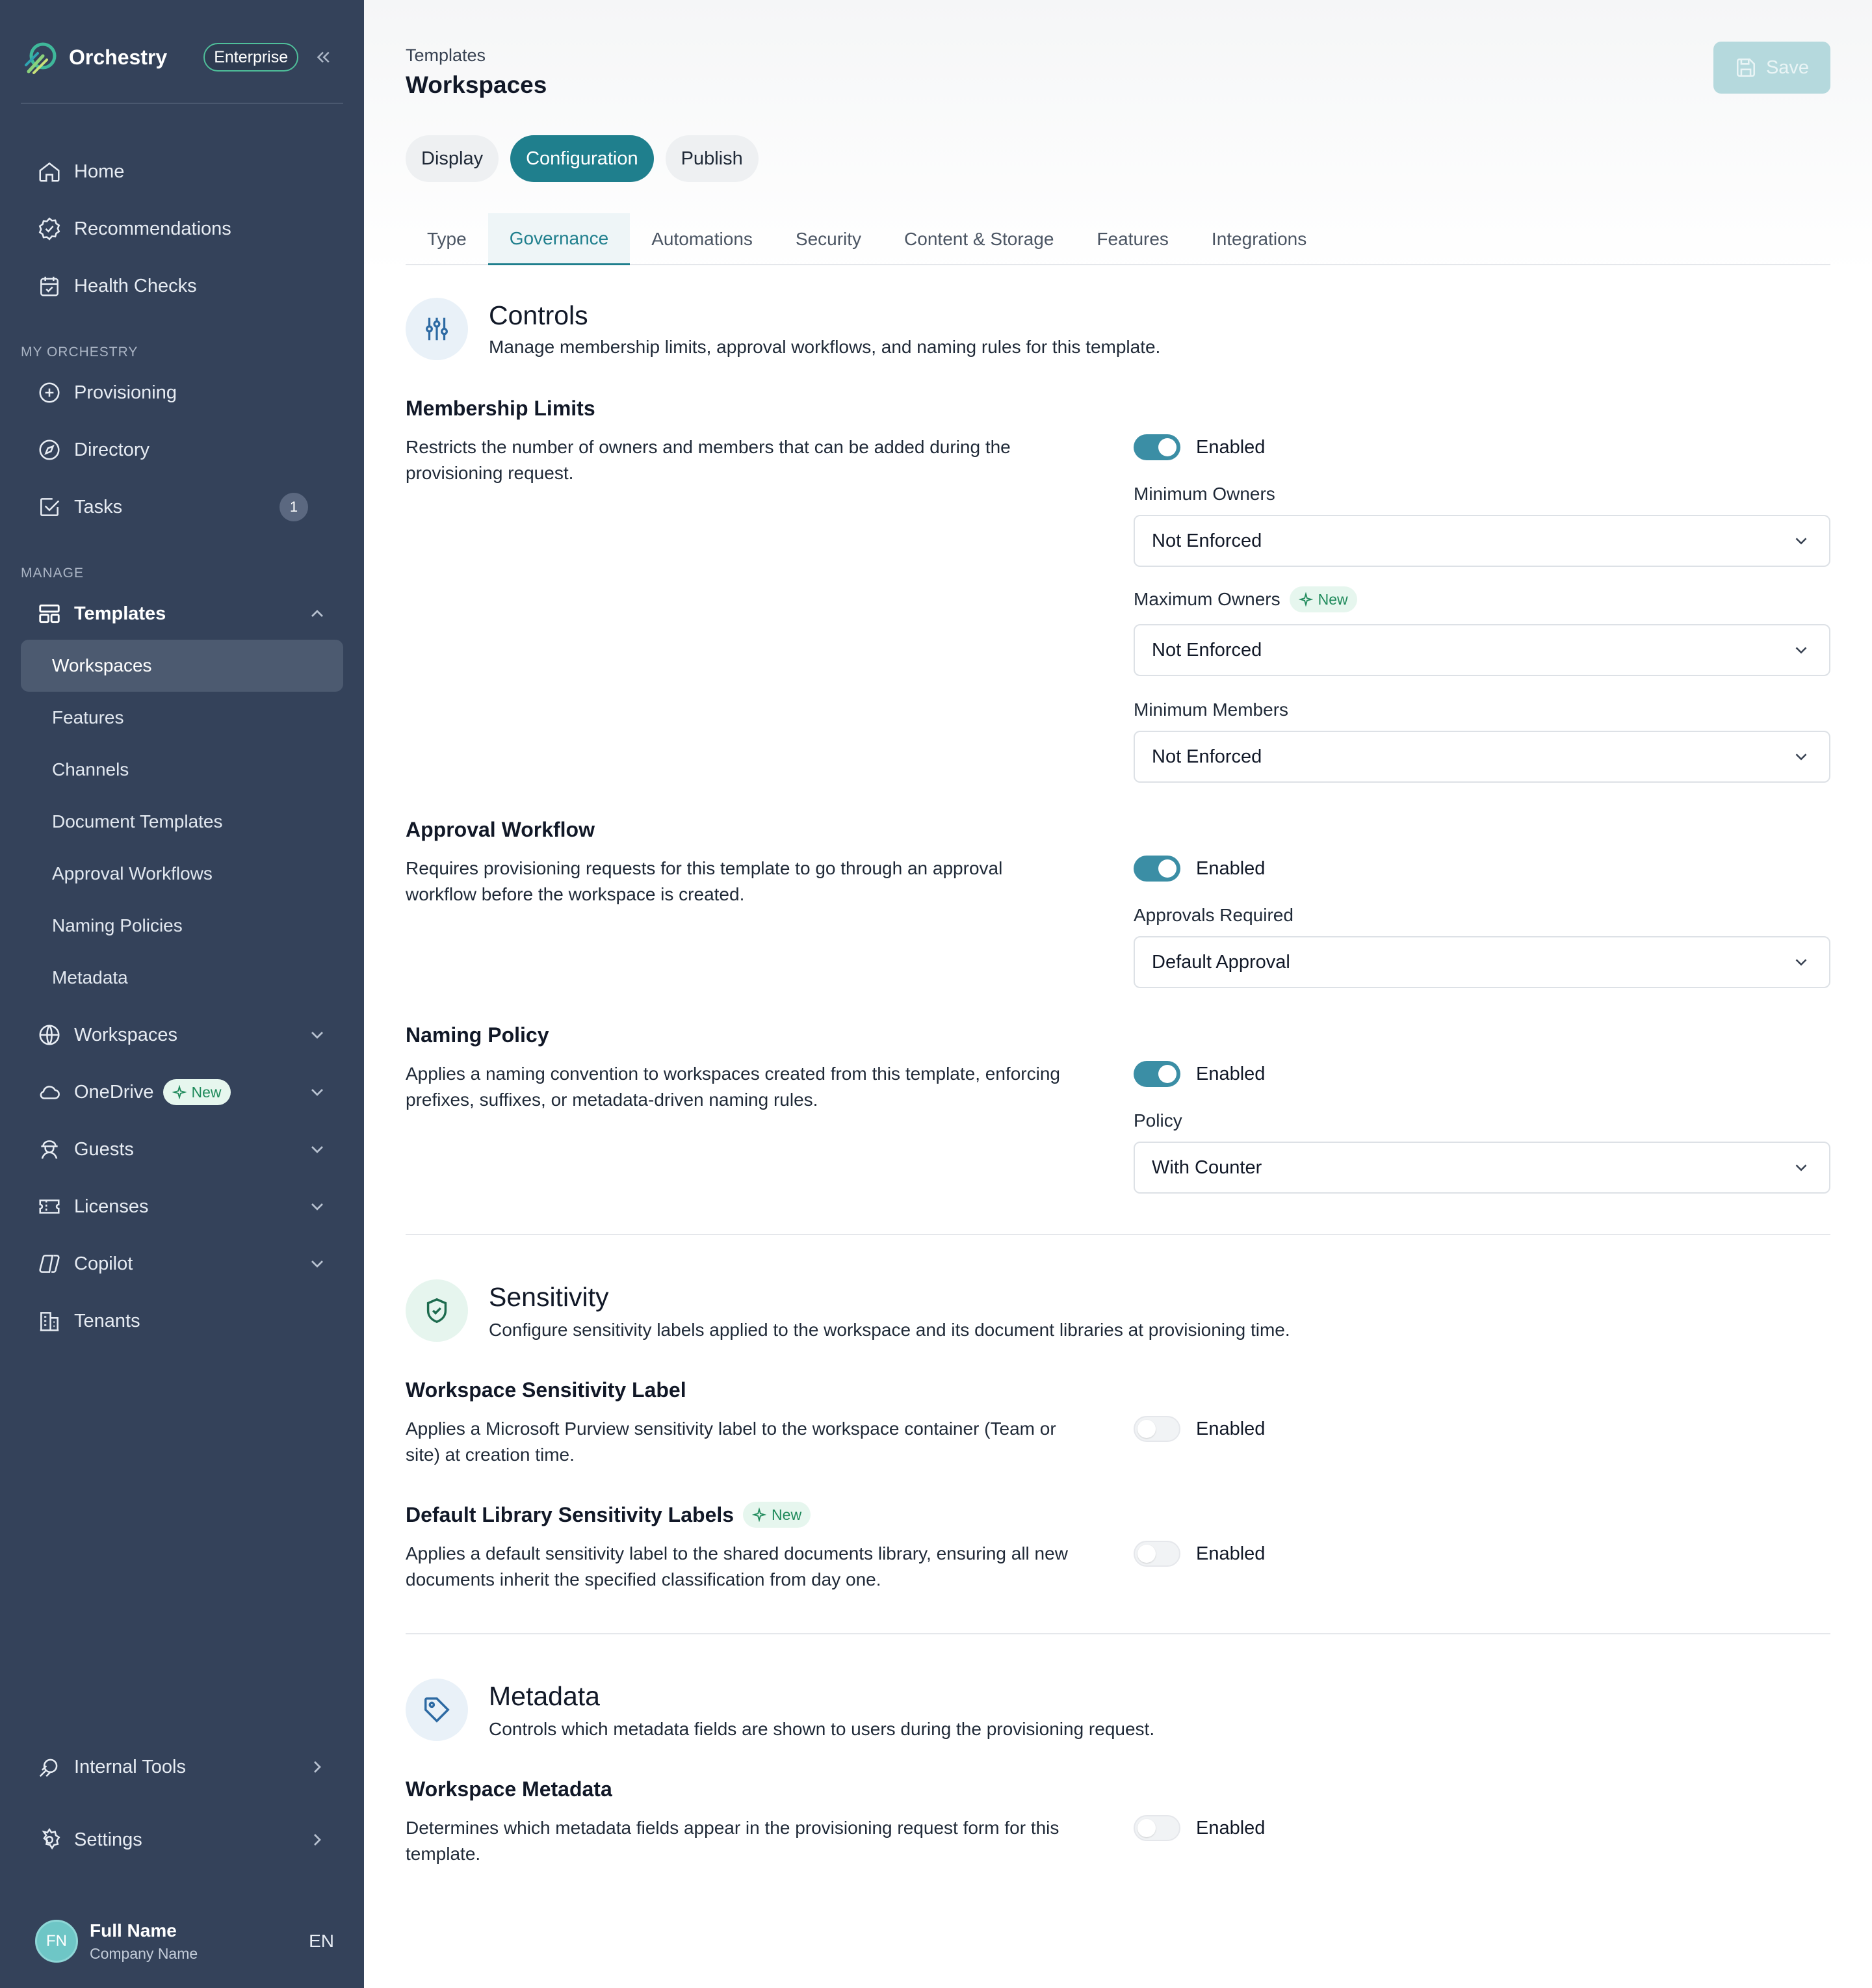  I want to click on naming-policy-toggle-label: Enabled, so click(1231, 1074).